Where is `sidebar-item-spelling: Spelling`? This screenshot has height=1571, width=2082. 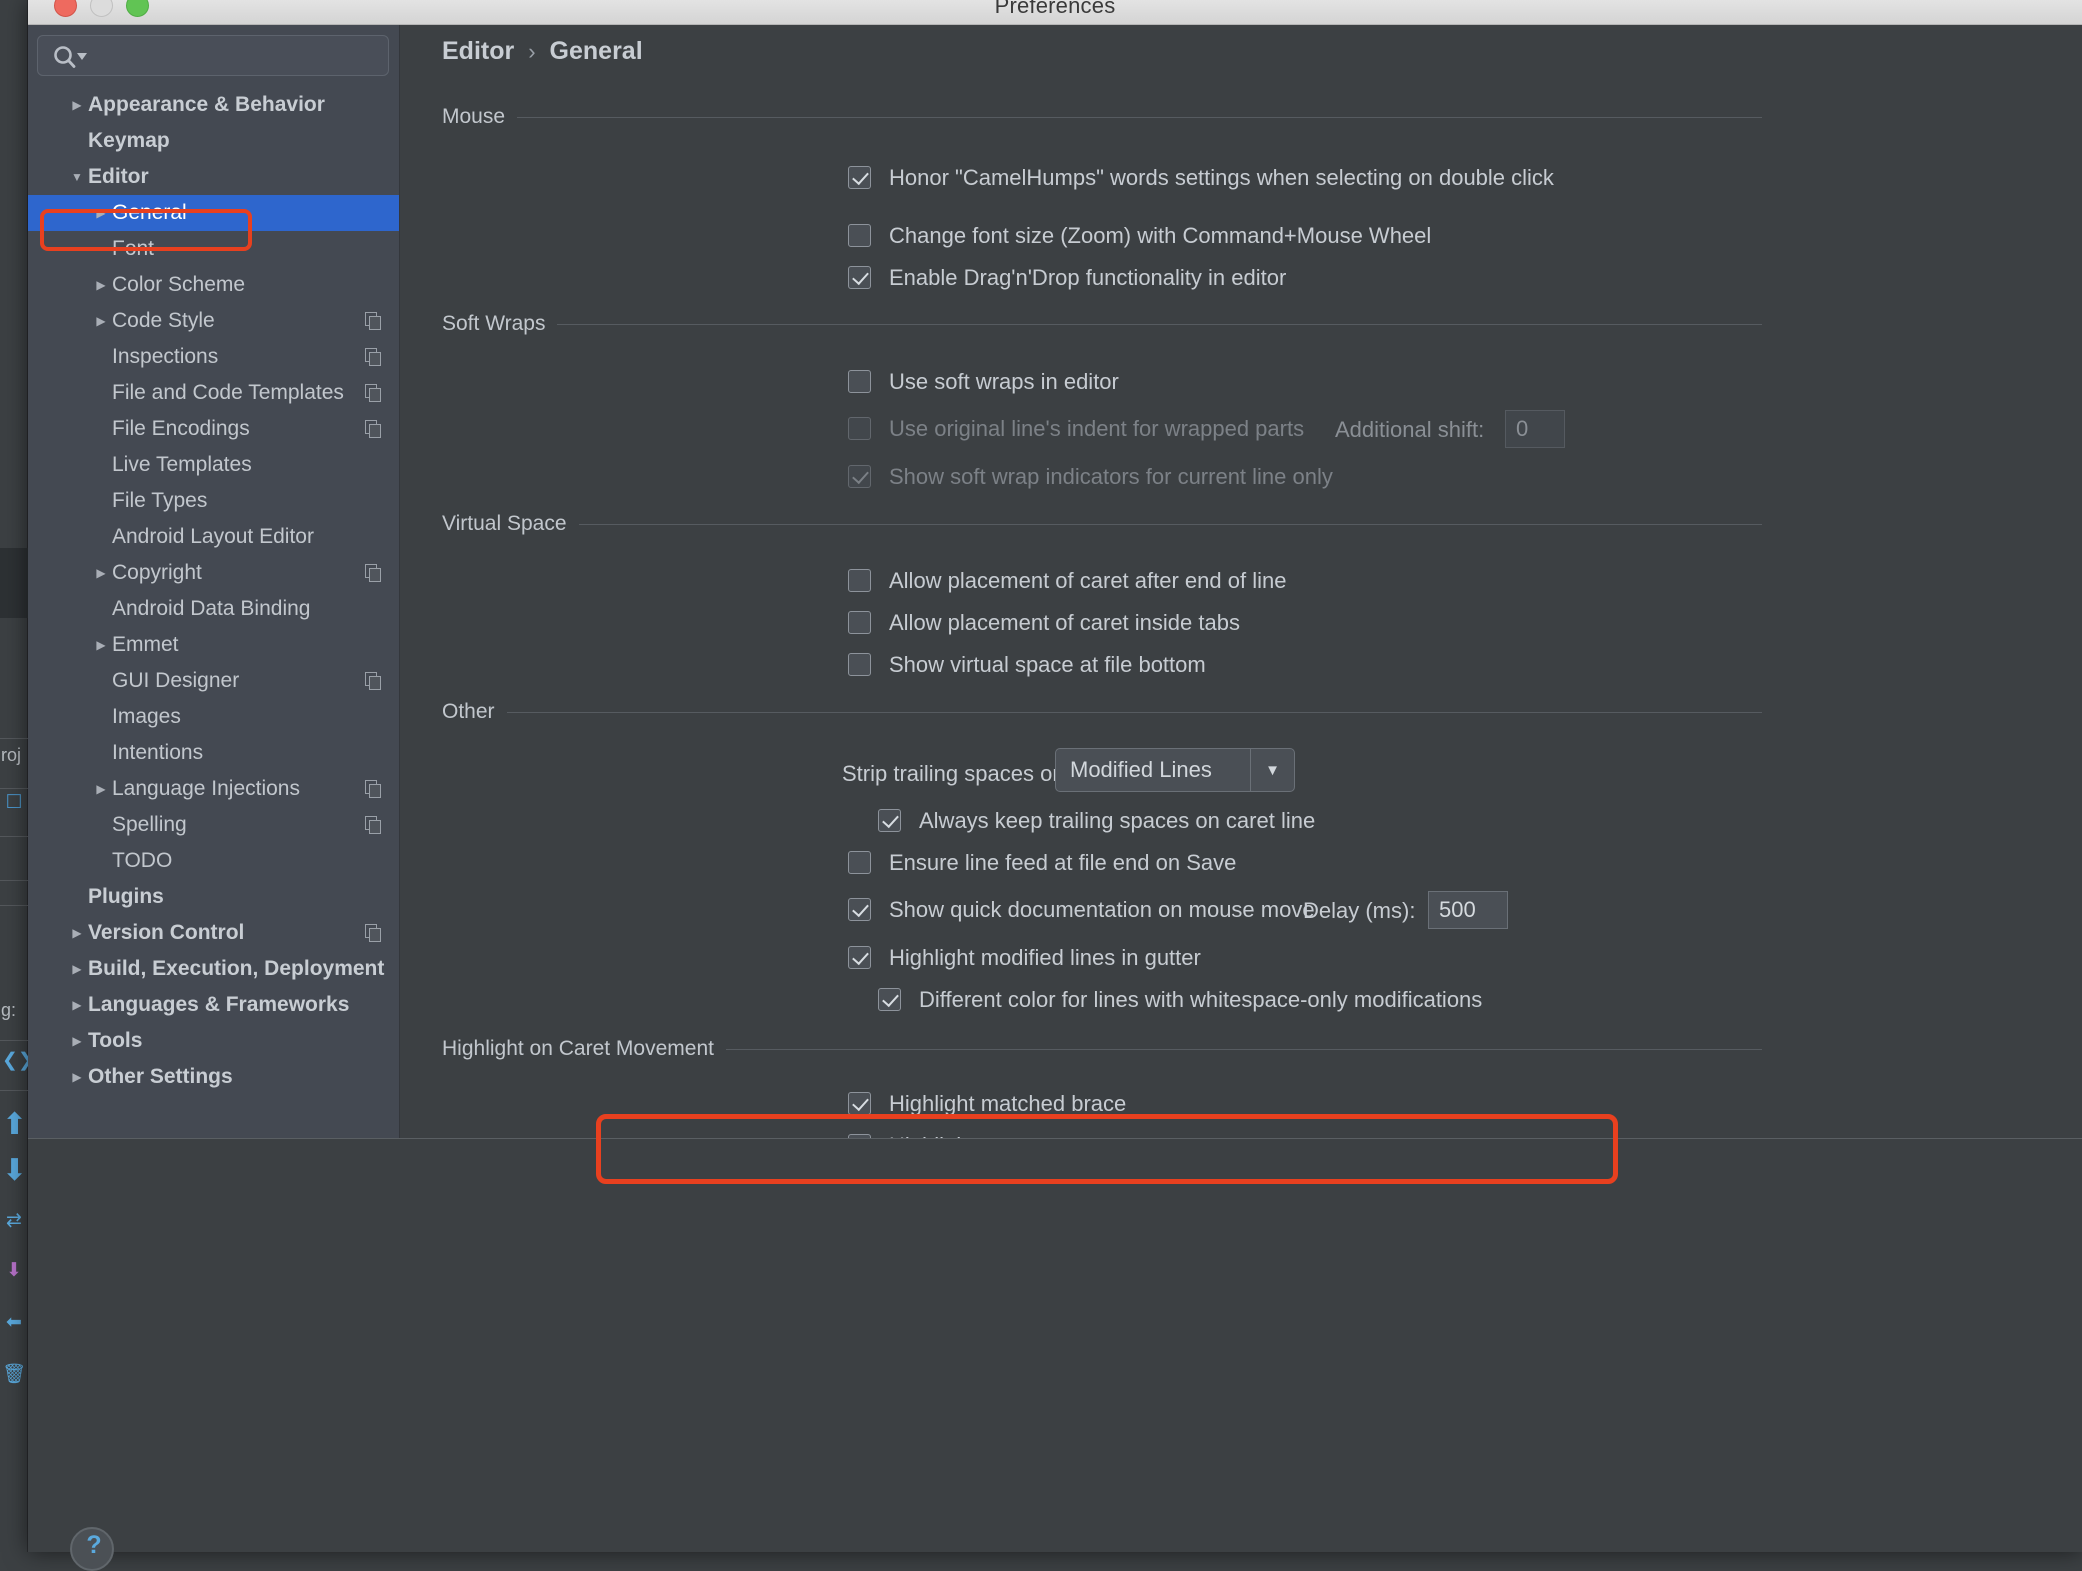 sidebar-item-spelling: Spelling is located at coordinates (213, 825).